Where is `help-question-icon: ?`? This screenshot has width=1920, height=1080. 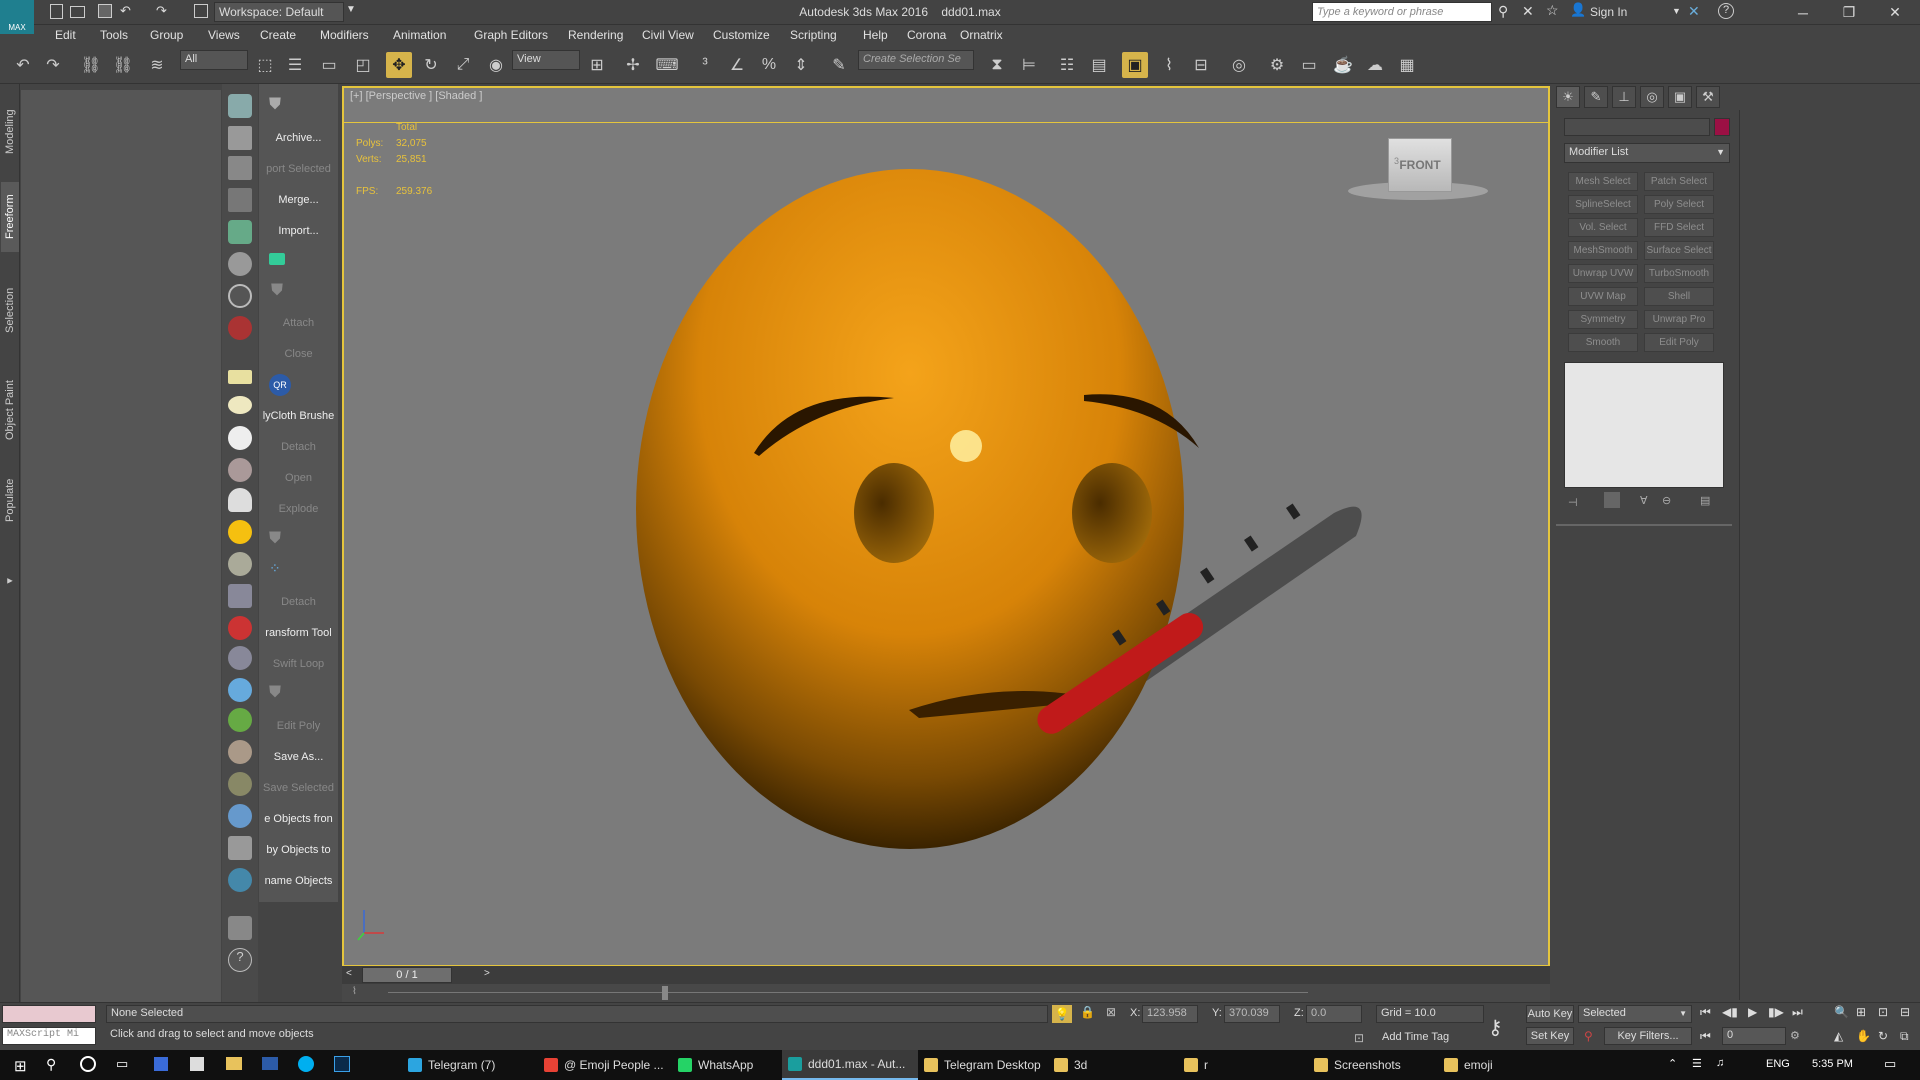 help-question-icon: ? is located at coordinates (240, 960).